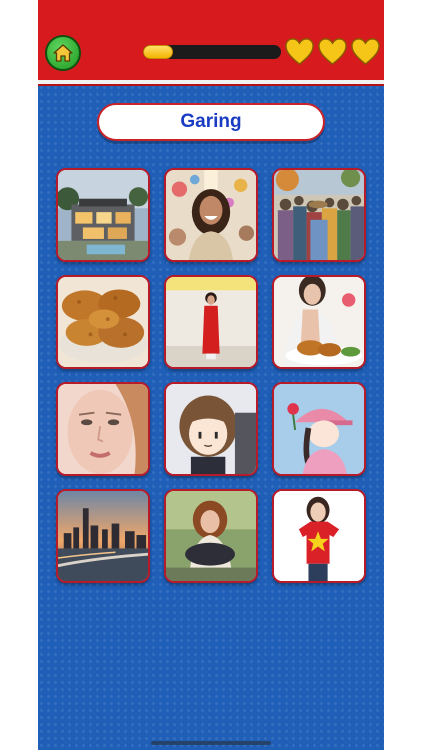 This screenshot has height=750, width=422. What do you see at coordinates (211, 122) in the screenshot?
I see `word-title: Garing` at bounding box center [211, 122].